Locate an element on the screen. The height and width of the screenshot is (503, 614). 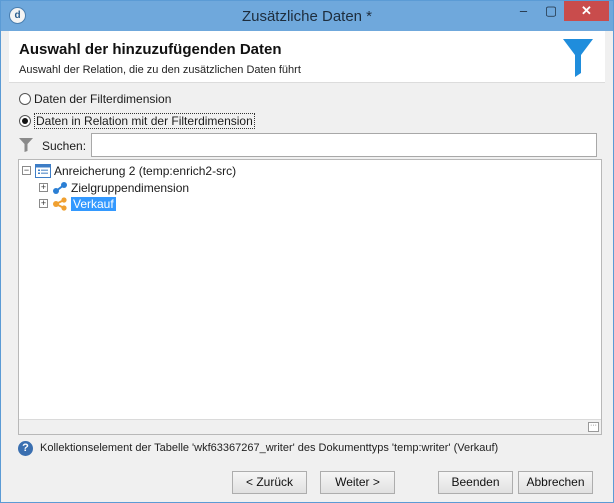
tree-node-label-selected: Verkauf is located at coordinates (93, 203).